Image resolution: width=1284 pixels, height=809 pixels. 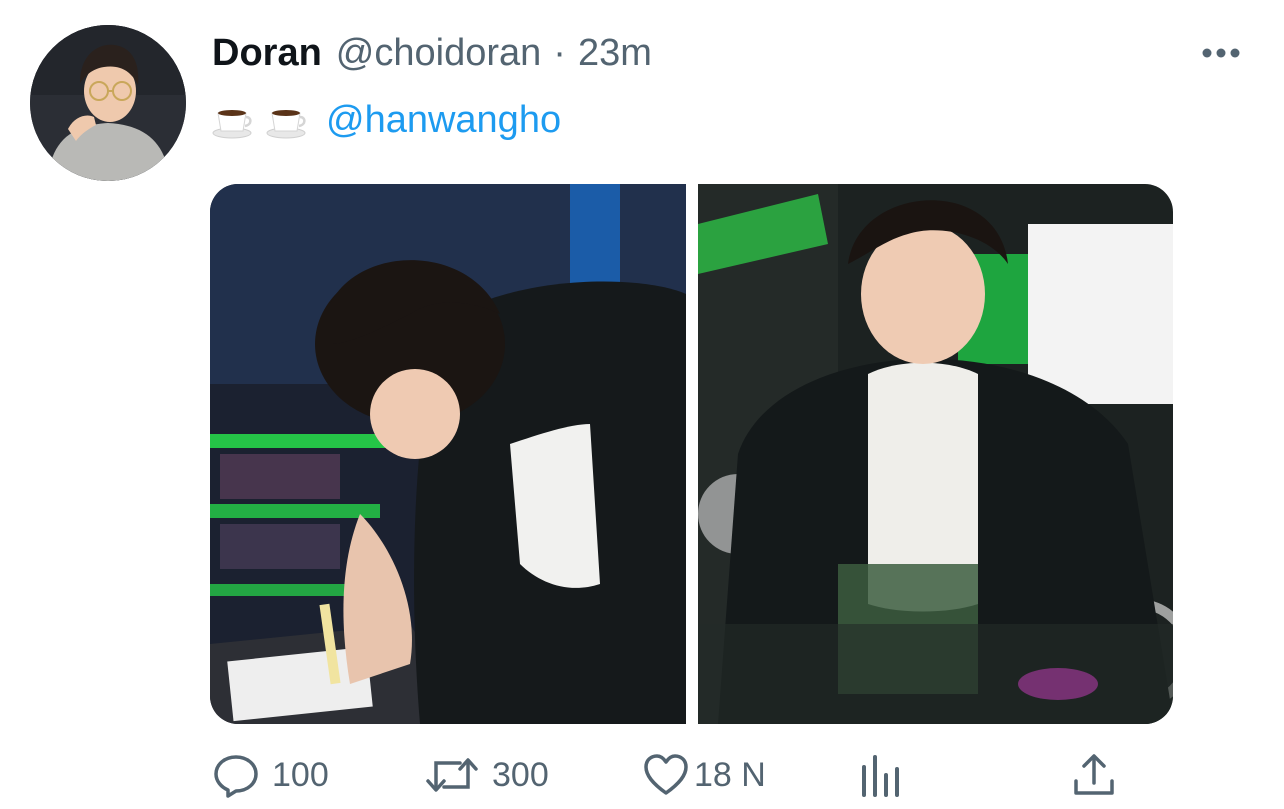 I want to click on action-bar: 100 300 18 N, so click(x=692, y=775).